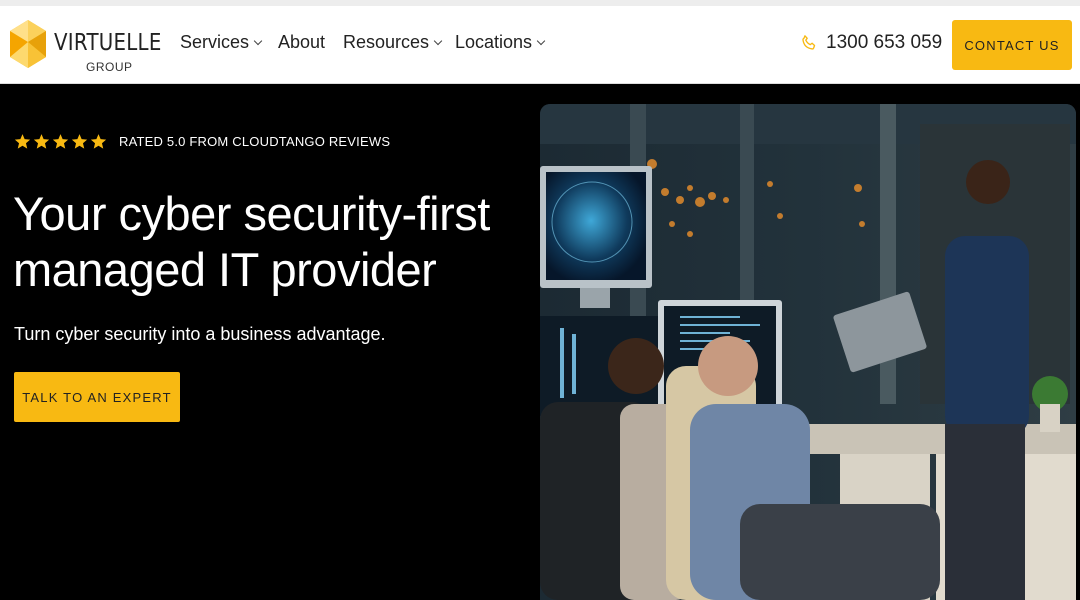 The width and height of the screenshot is (1080, 600). I want to click on nav-item-label: Resources, so click(386, 42).